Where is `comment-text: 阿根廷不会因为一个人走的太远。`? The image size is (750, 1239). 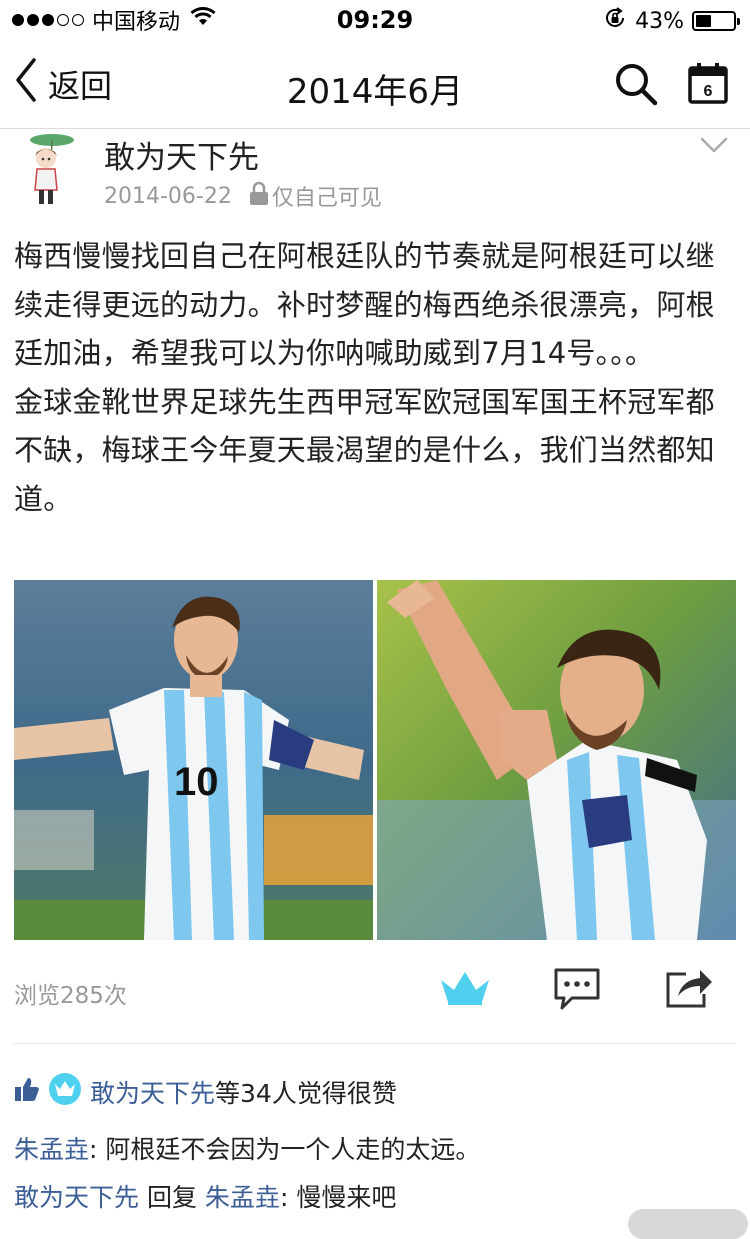 comment-text: 阿根廷不会因为一个人走的太远。 is located at coordinates (293, 1149).